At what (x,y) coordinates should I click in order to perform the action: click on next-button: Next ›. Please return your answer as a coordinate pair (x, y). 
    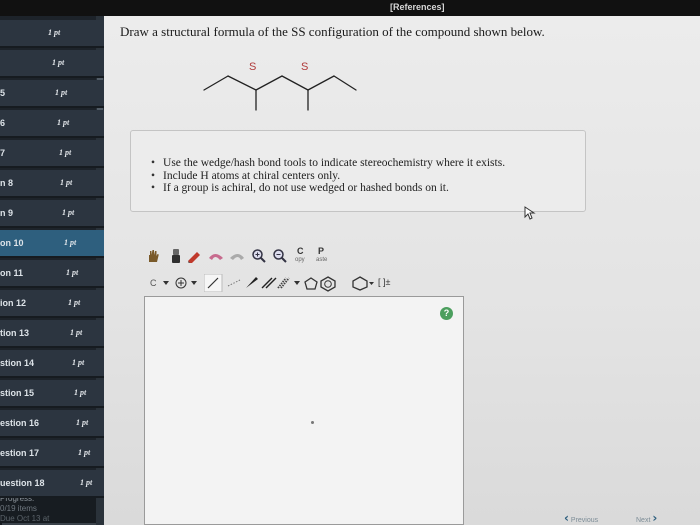
    Looking at the image, I should click on (646, 518).